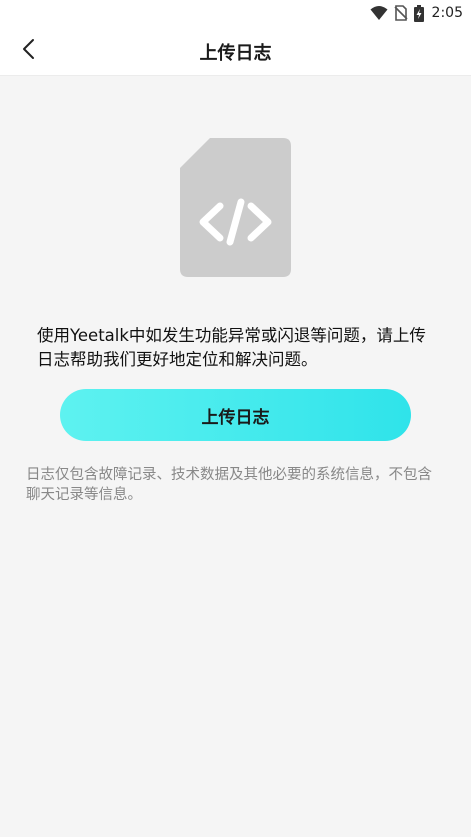  Describe the element at coordinates (379, 13) in the screenshot. I see `wifi-icon` at that location.